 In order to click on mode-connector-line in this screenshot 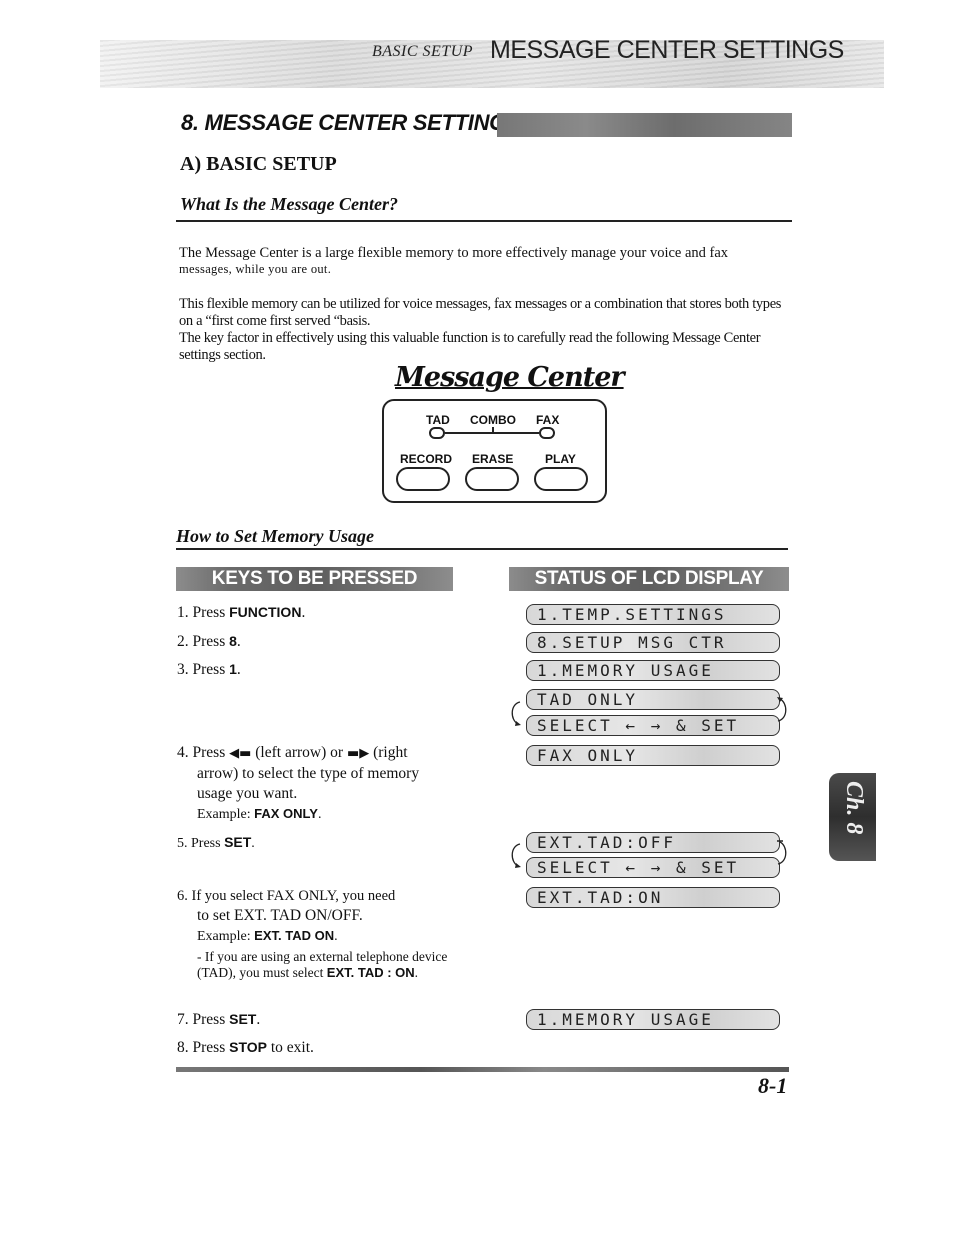, I will do `click(492, 433)`.